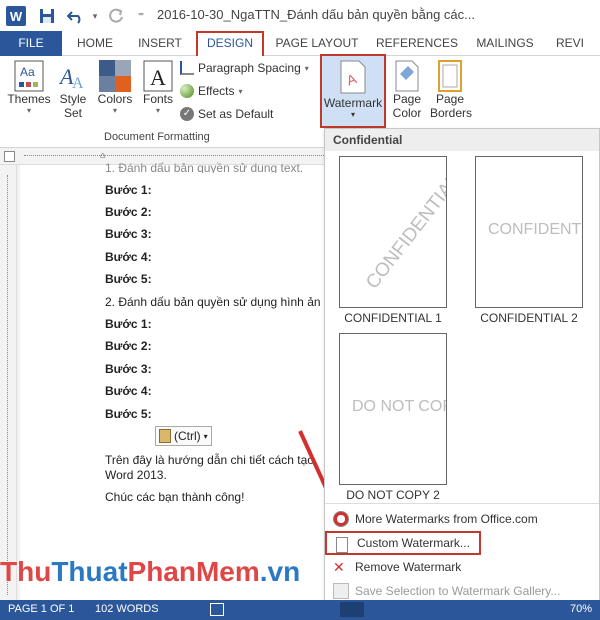  What do you see at coordinates (193, 571) in the screenshot?
I see `brand-part-3: PhanMem` at bounding box center [193, 571].